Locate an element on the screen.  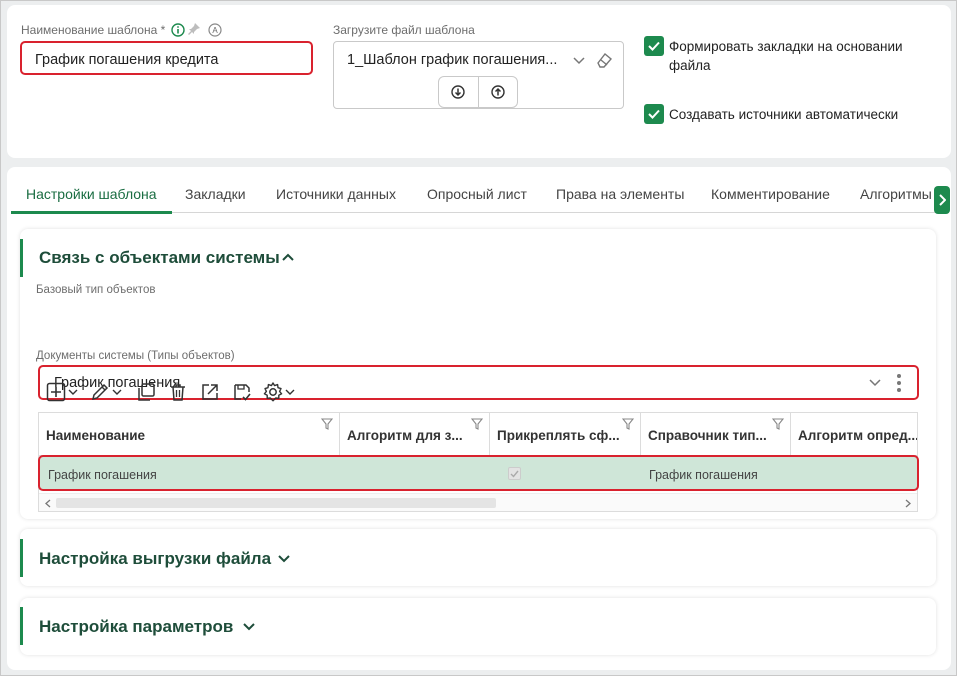
tab-bookmarks: Закладки is located at coordinates (215, 194).